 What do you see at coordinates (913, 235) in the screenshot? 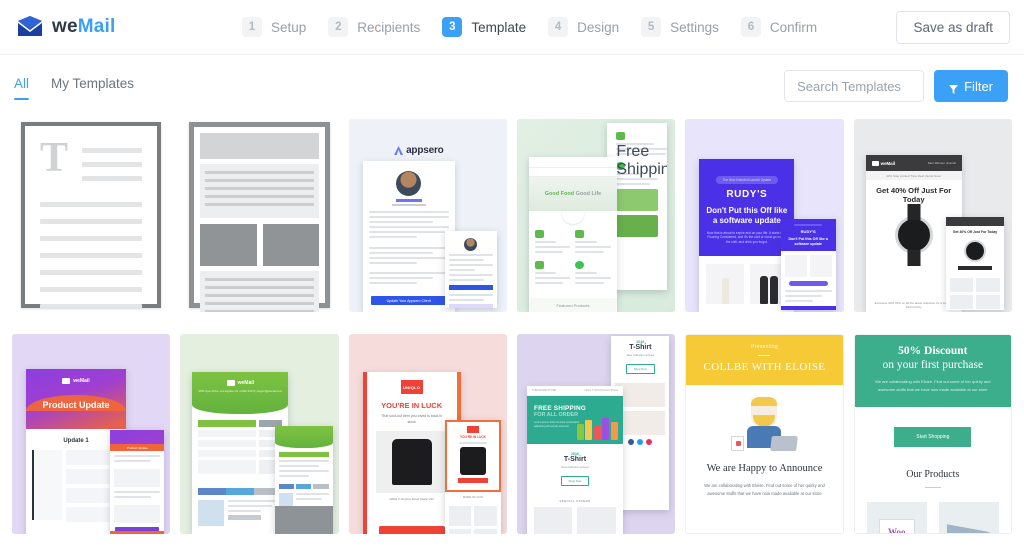
I see `watch-illustration` at bounding box center [913, 235].